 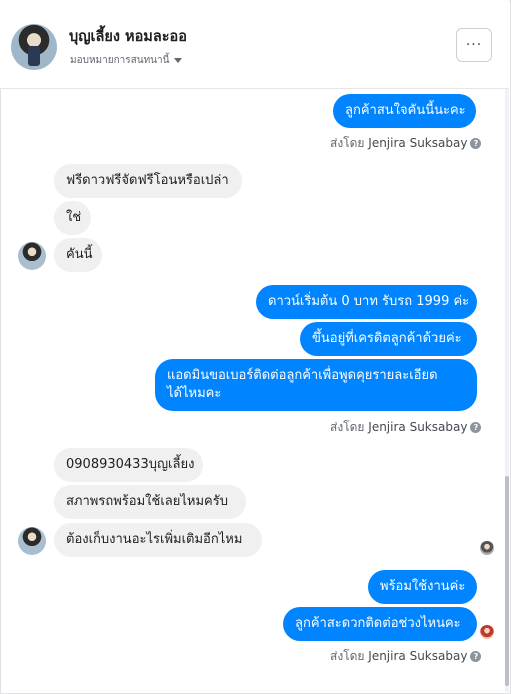 I want to click on outgoing-message: ลูกค้าสะดวกติดต่อช่วงไหนคะ, so click(x=380, y=624).